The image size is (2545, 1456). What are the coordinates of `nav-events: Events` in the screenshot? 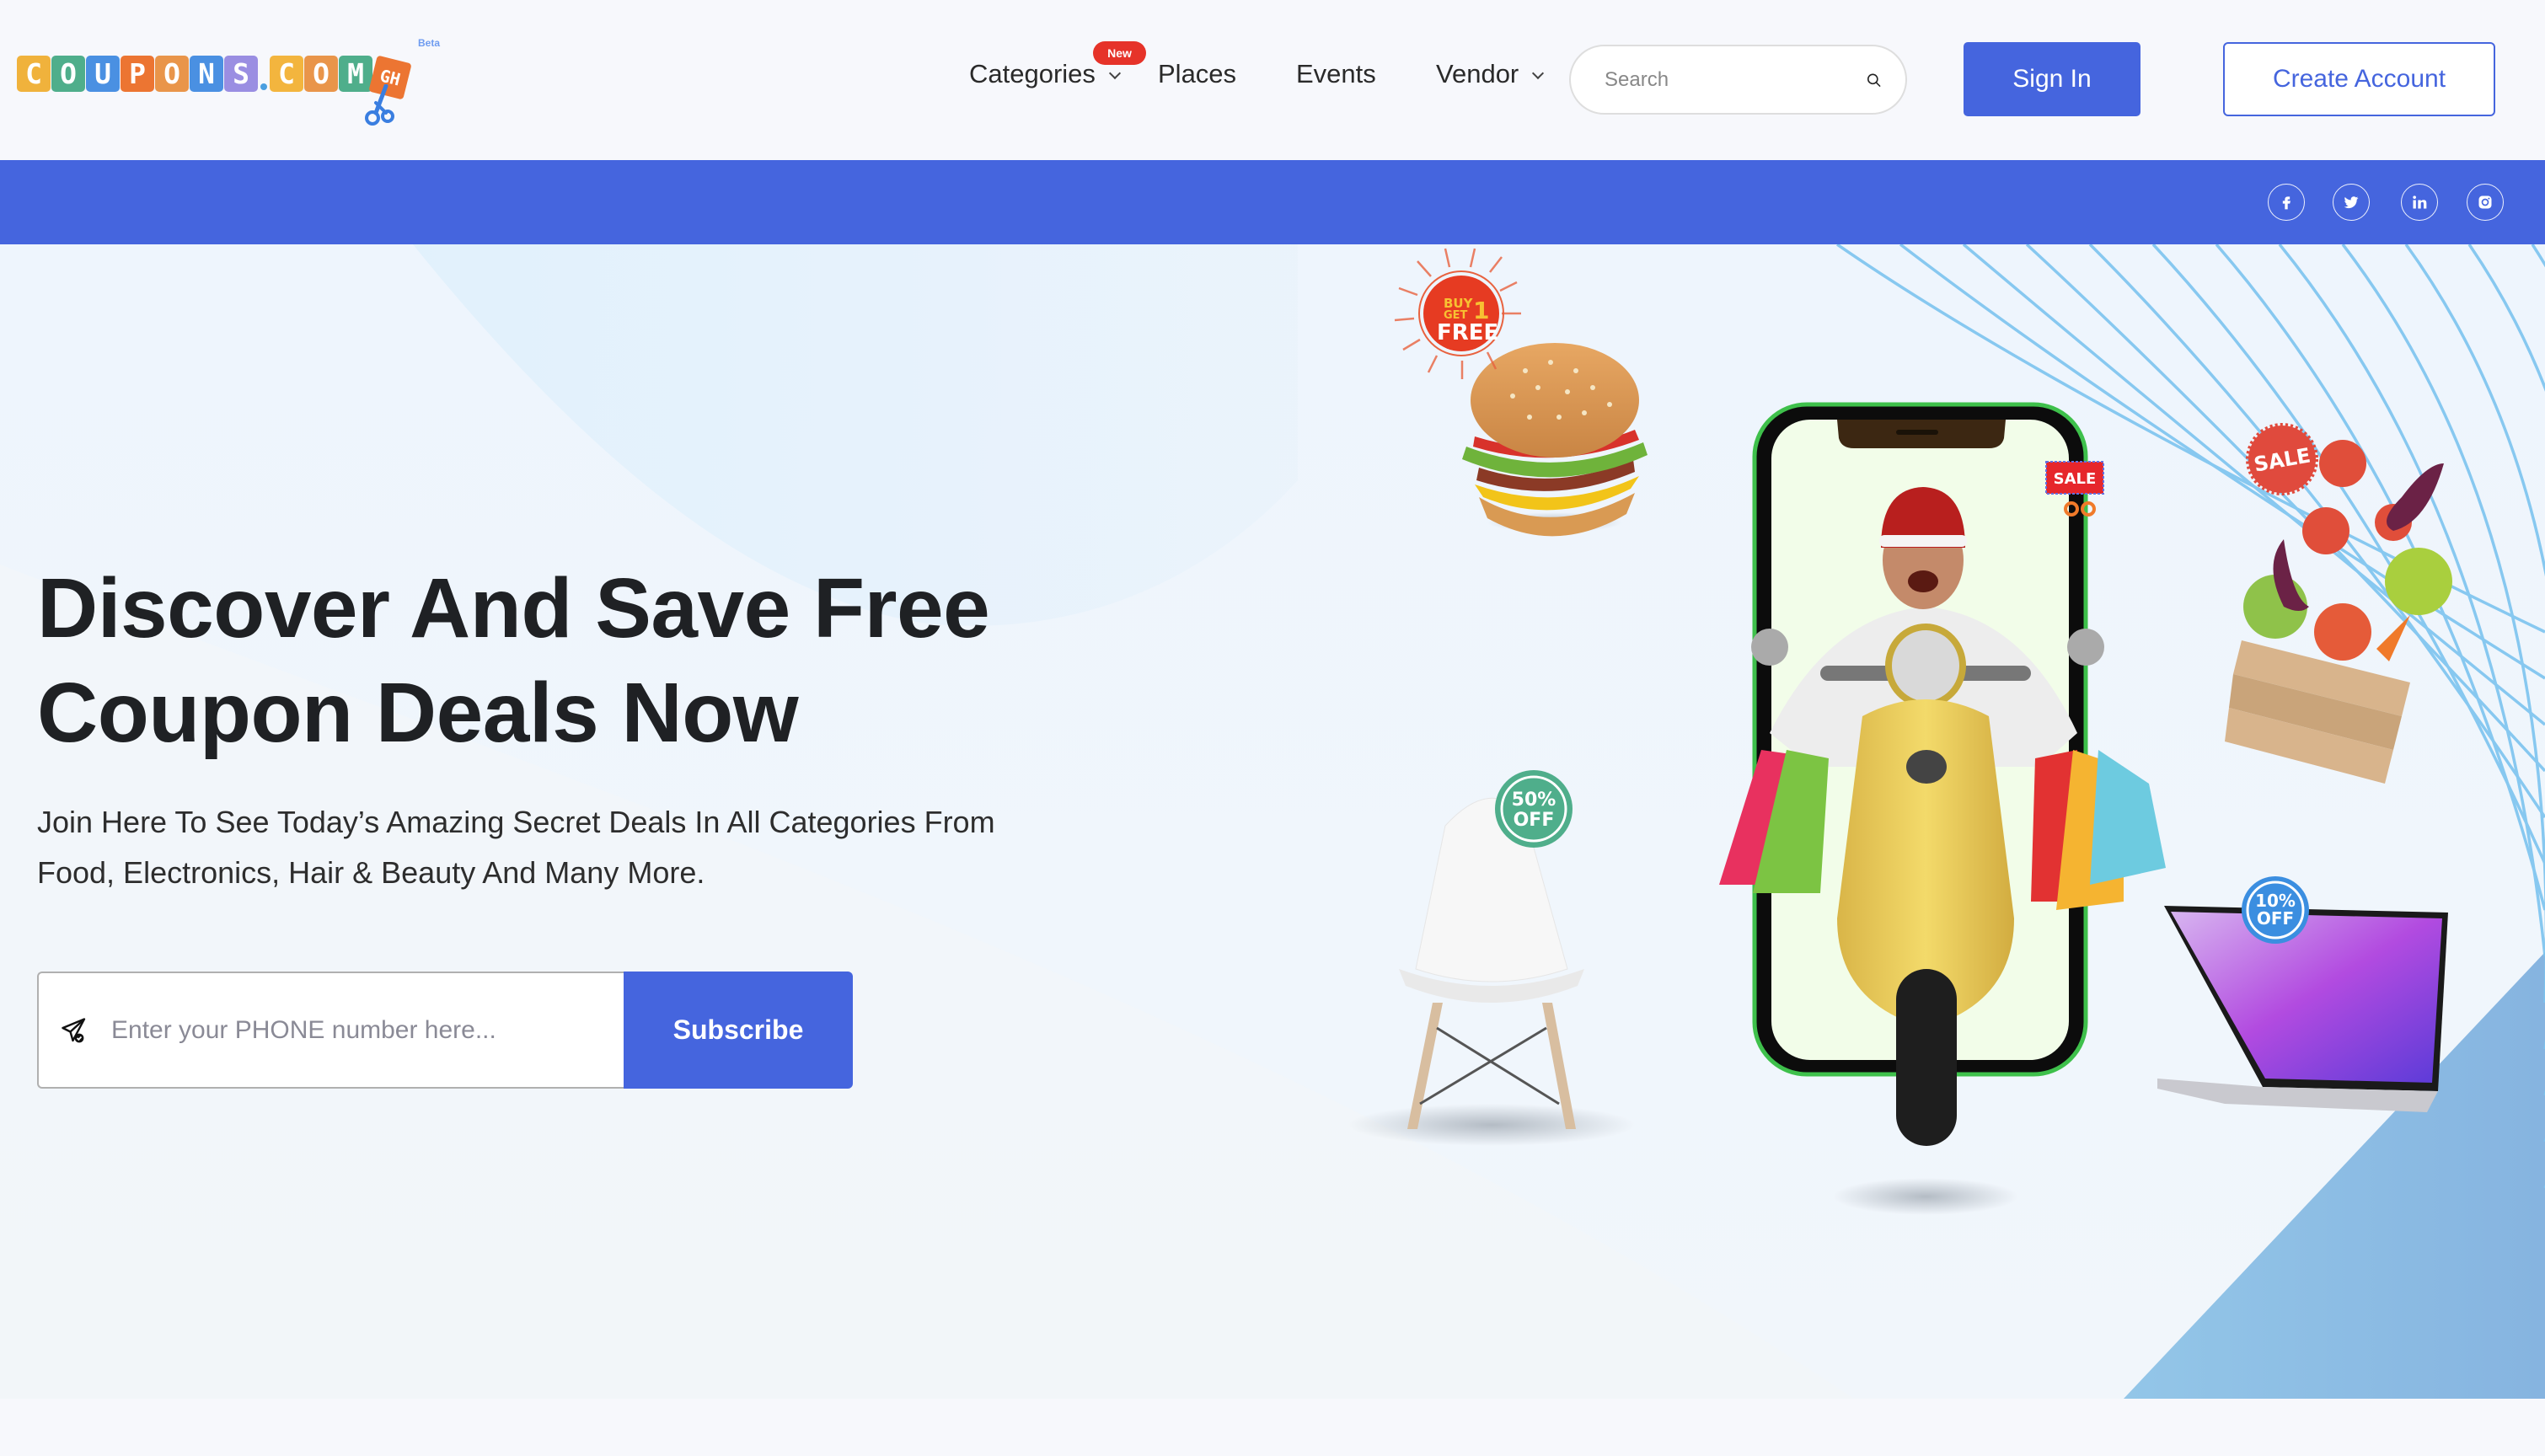 It's located at (1336, 74).